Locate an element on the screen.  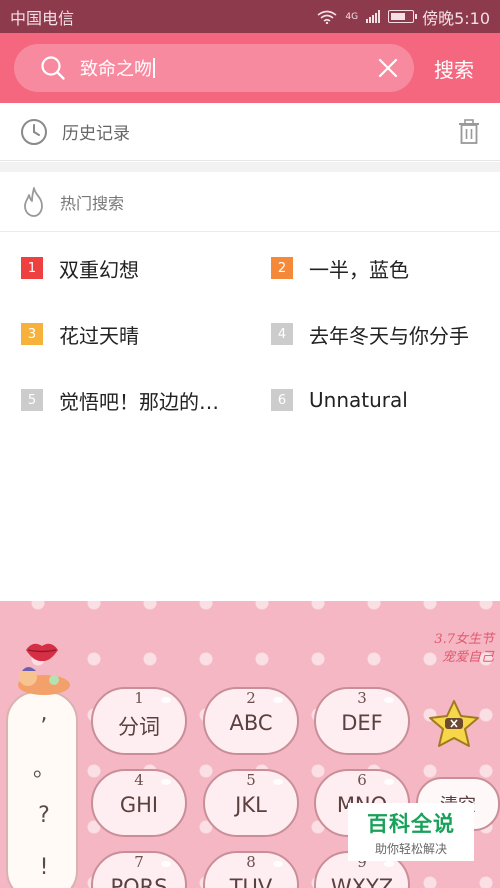
key-number: 3 is located at coordinates (362, 698).